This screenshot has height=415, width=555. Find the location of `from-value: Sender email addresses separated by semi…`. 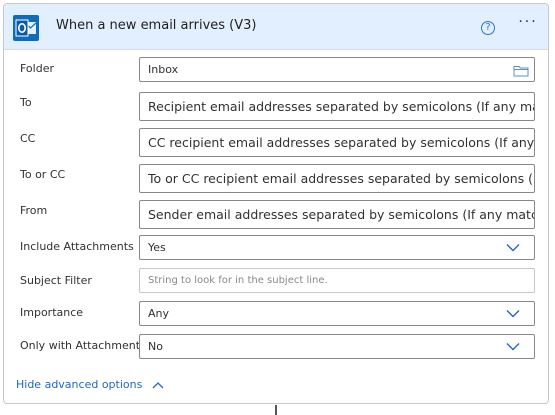

from-value: Sender email addresses separated by semi… is located at coordinates (341, 214).